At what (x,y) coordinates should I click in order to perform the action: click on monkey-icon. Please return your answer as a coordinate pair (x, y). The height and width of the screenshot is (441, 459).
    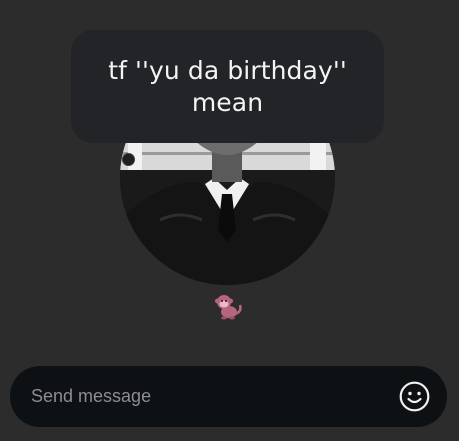
    Looking at the image, I should click on (228, 306).